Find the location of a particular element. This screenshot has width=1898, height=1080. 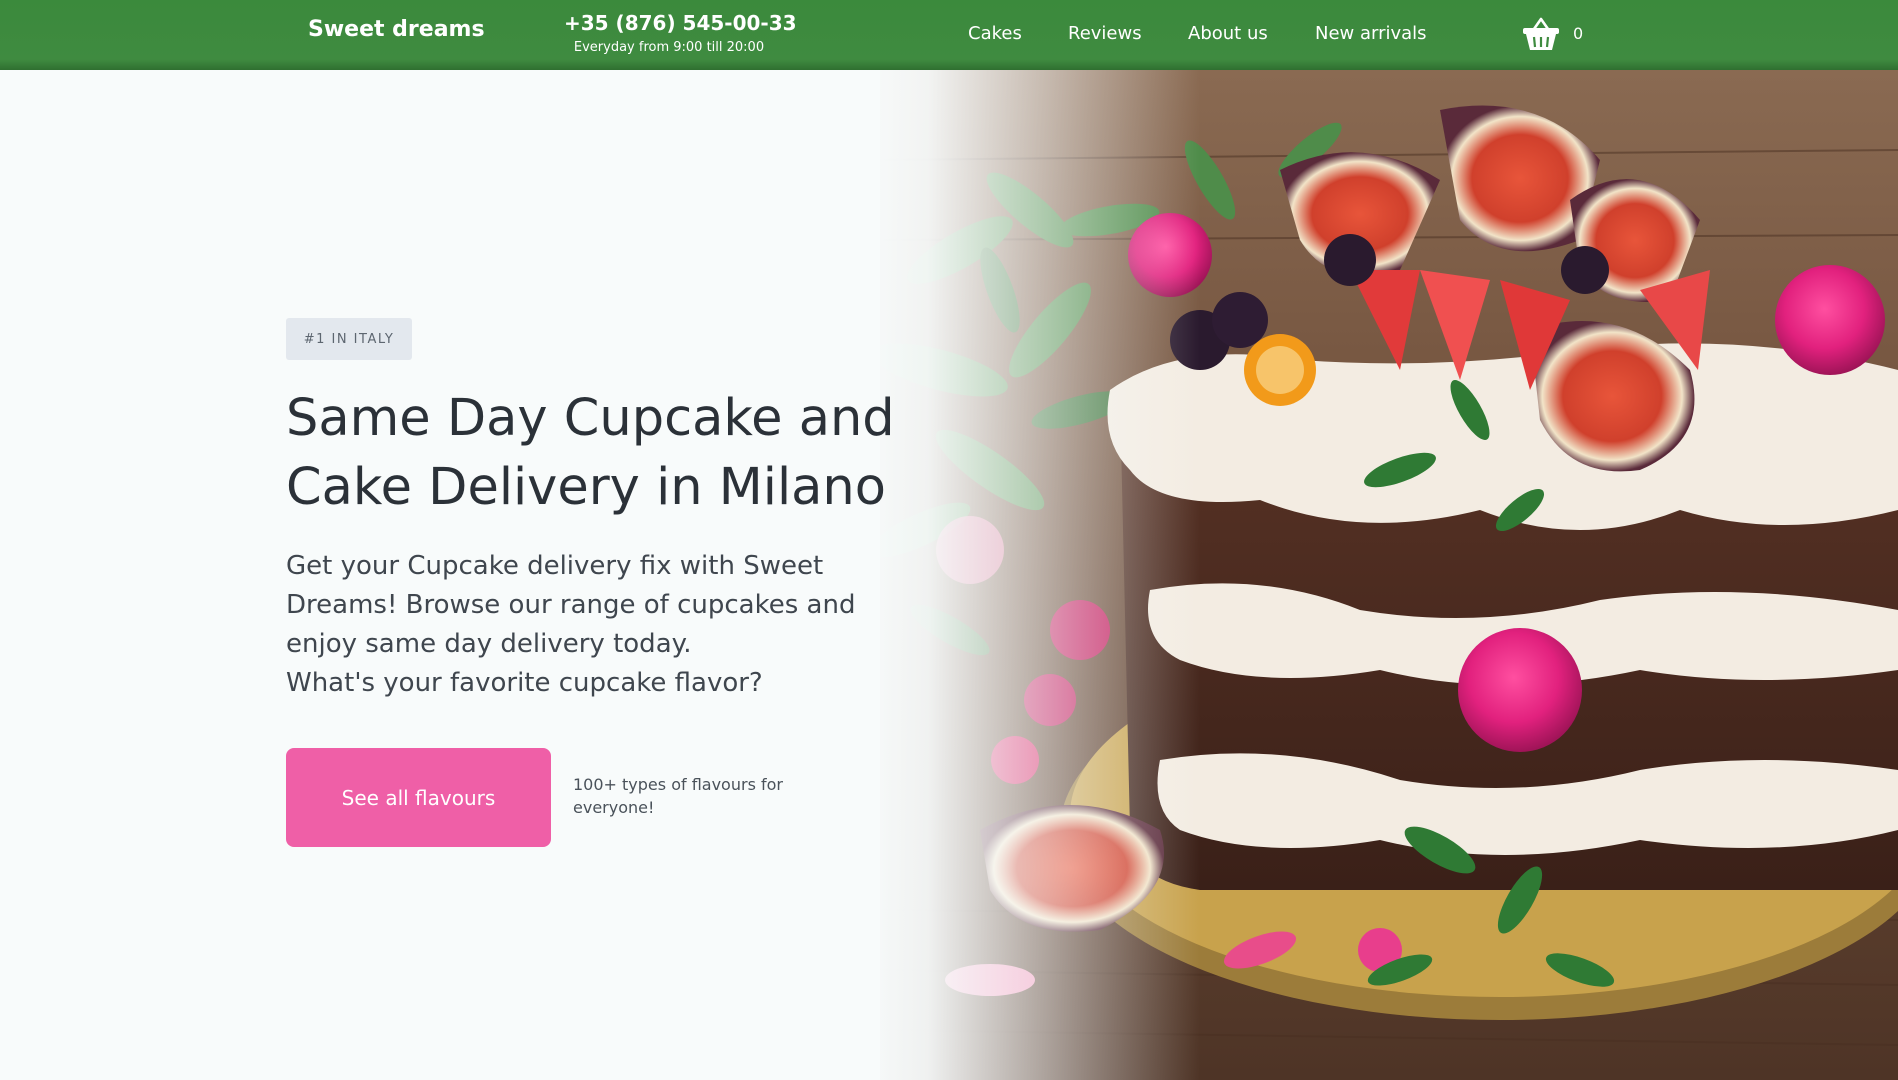

nav-item-new-arrivals: New arrivals is located at coordinates (1371, 33).